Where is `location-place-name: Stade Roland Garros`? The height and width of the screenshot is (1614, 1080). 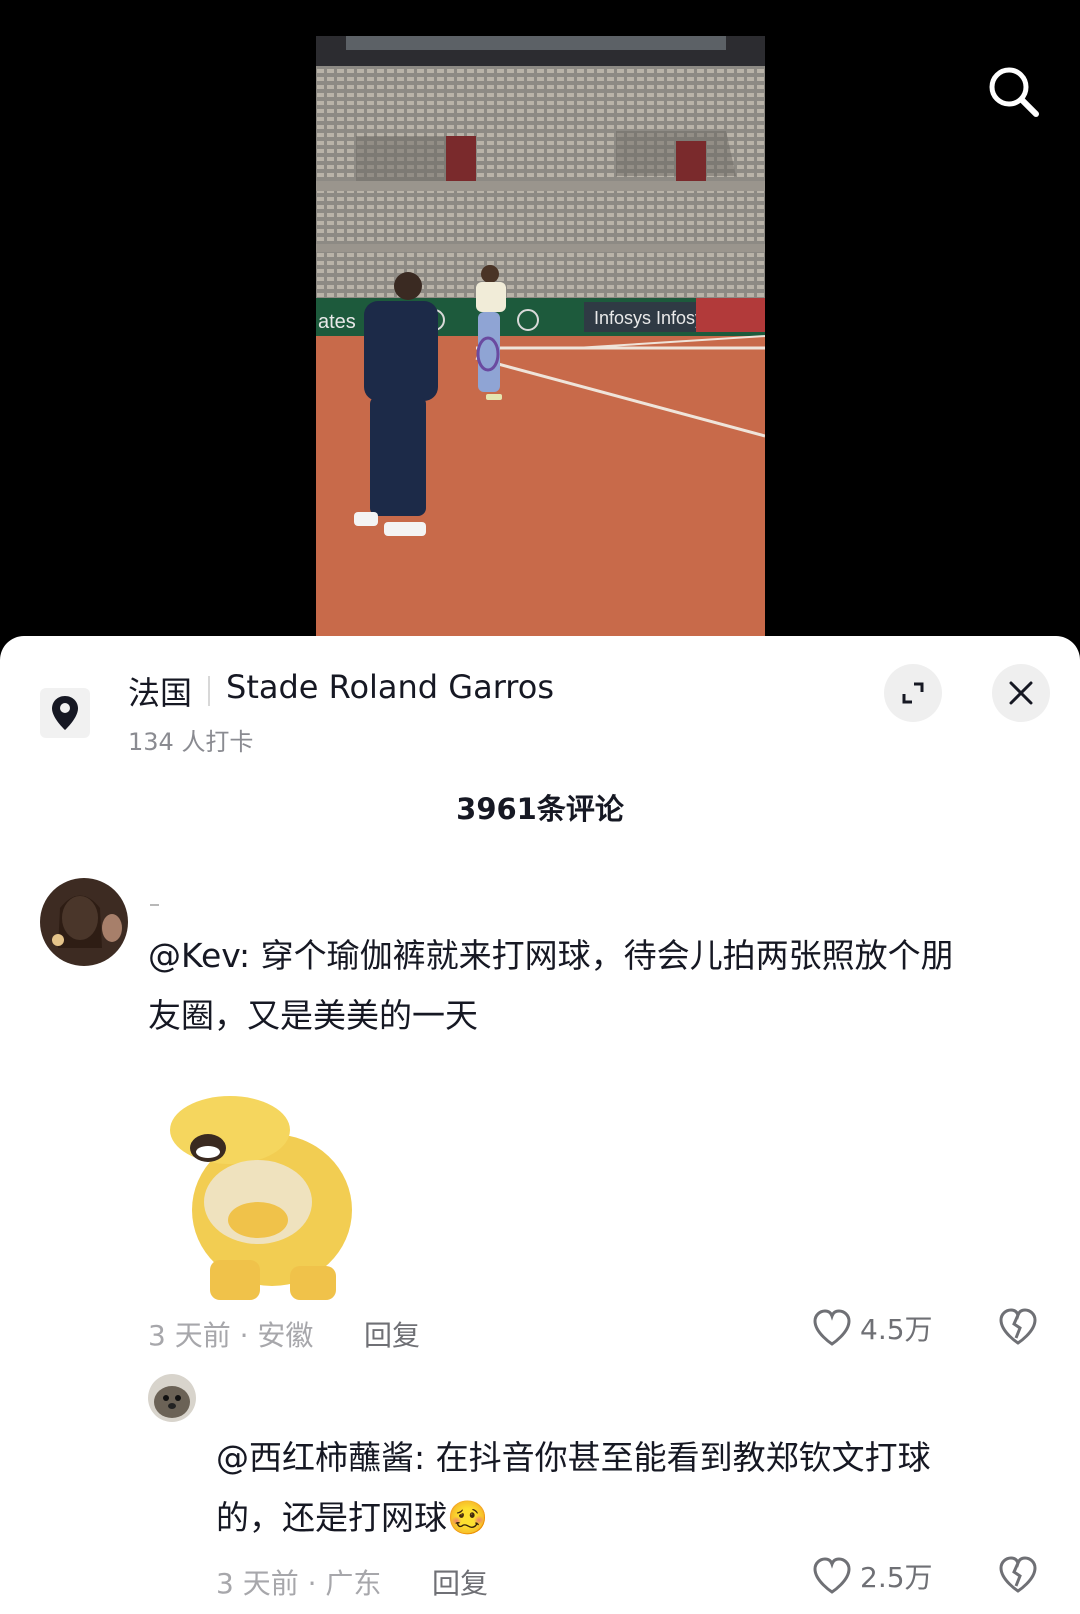
location-place-name: Stade Roland Garros is located at coordinates (390, 687).